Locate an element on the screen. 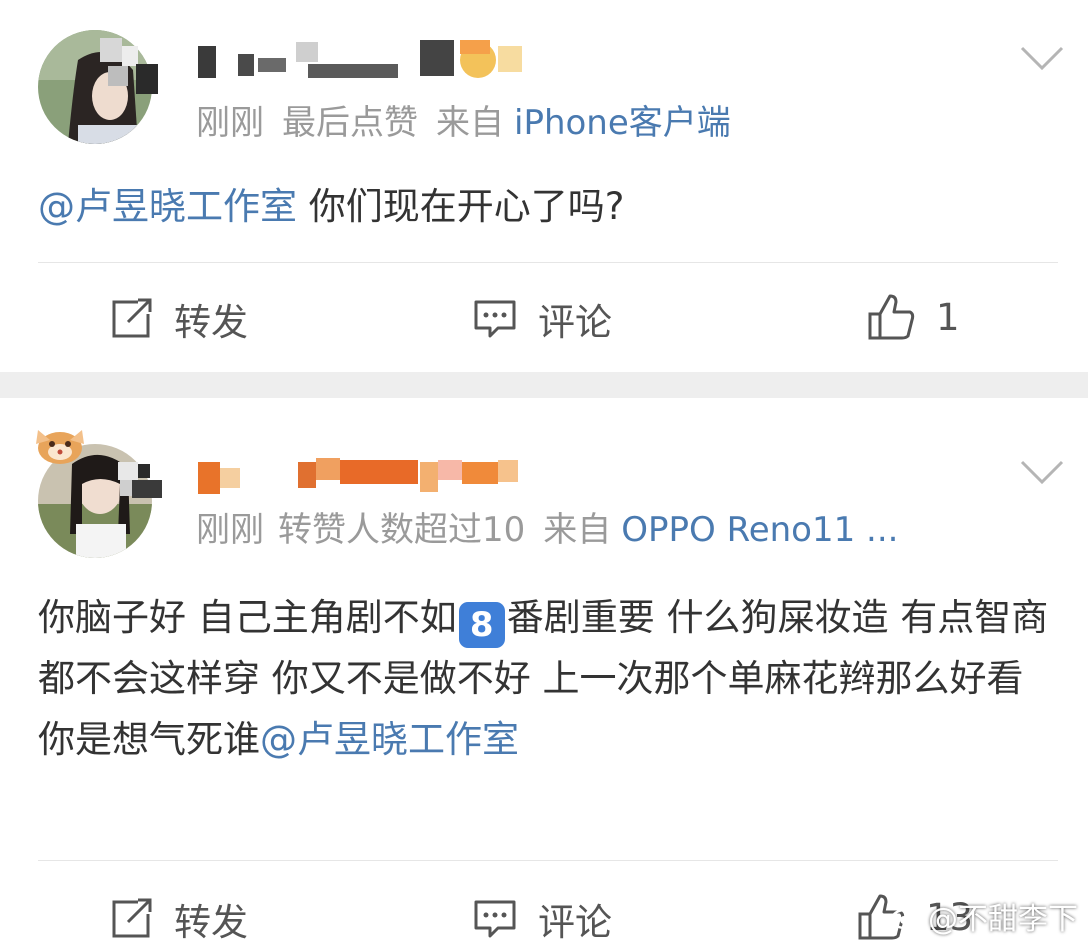 This screenshot has width=1088, height=944. meta-note: 转赞人数超过10 is located at coordinates (402, 530).